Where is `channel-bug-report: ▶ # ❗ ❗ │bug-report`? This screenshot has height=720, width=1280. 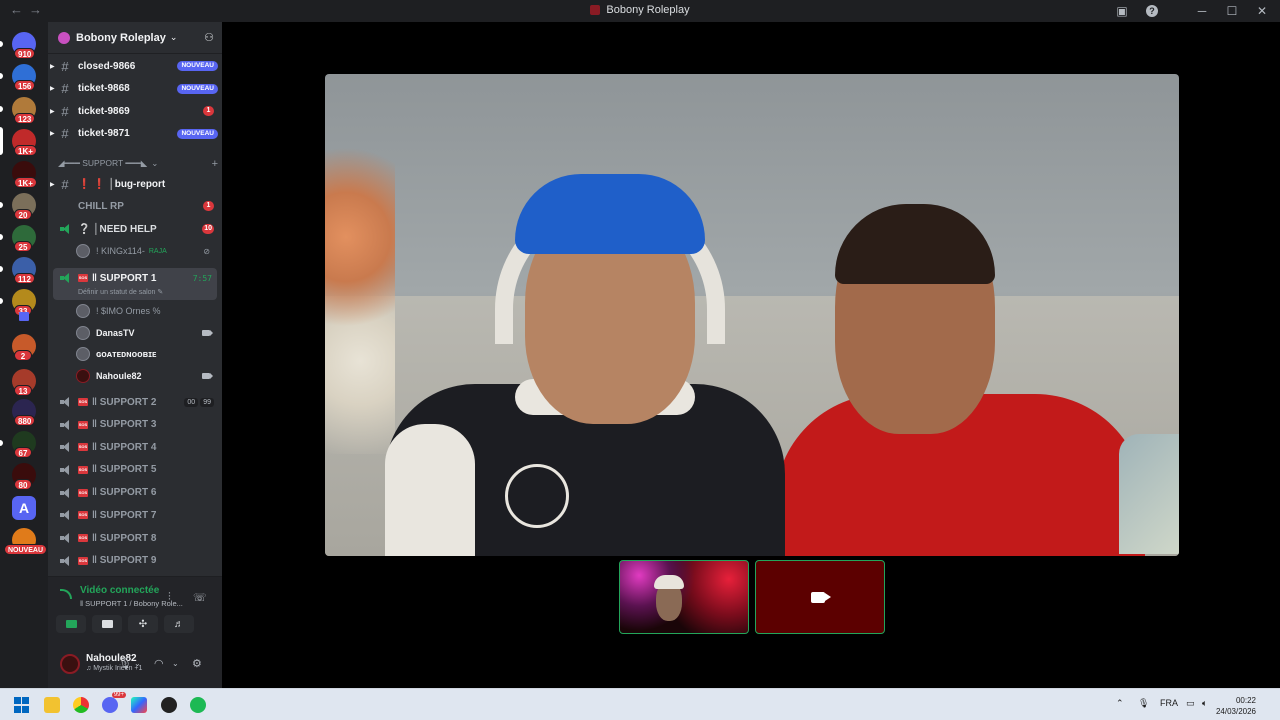
channel-bug-report: ▶ # ❗ ❗ │bug-report is located at coordinates (134, 184).